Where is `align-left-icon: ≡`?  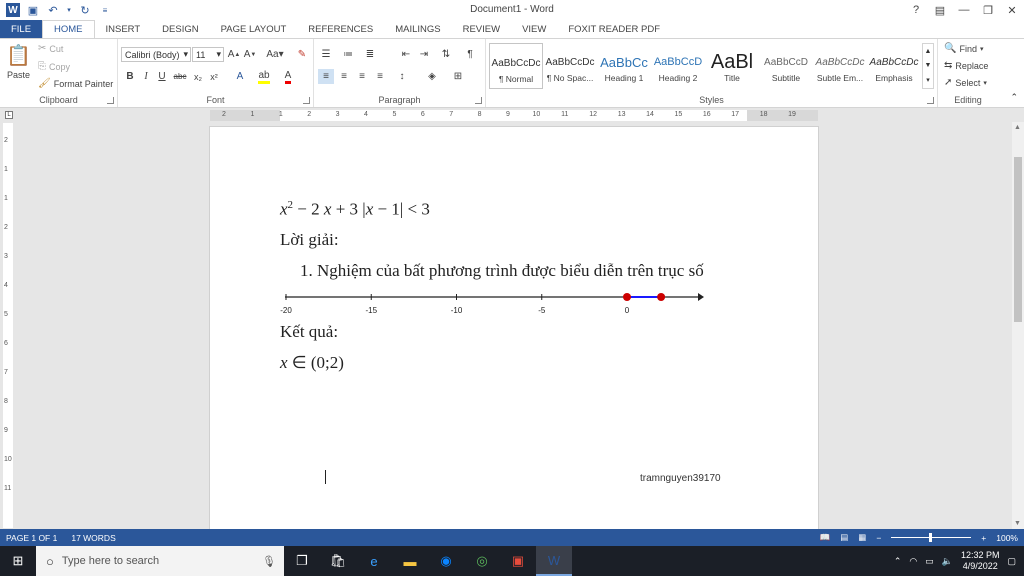
align-left-icon: ≡ is located at coordinates (326, 76).